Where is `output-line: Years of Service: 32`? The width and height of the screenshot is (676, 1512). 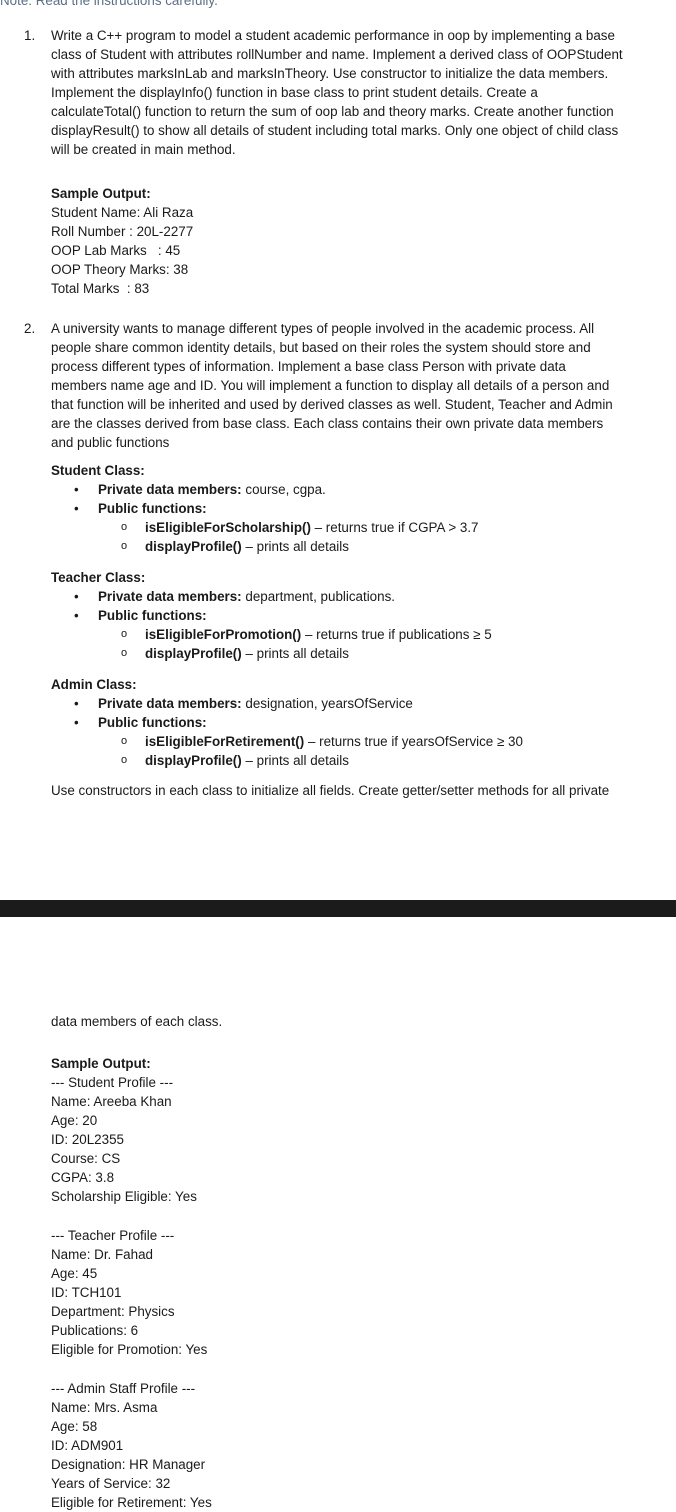 output-line: Years of Service: 32 is located at coordinates (111, 1483).